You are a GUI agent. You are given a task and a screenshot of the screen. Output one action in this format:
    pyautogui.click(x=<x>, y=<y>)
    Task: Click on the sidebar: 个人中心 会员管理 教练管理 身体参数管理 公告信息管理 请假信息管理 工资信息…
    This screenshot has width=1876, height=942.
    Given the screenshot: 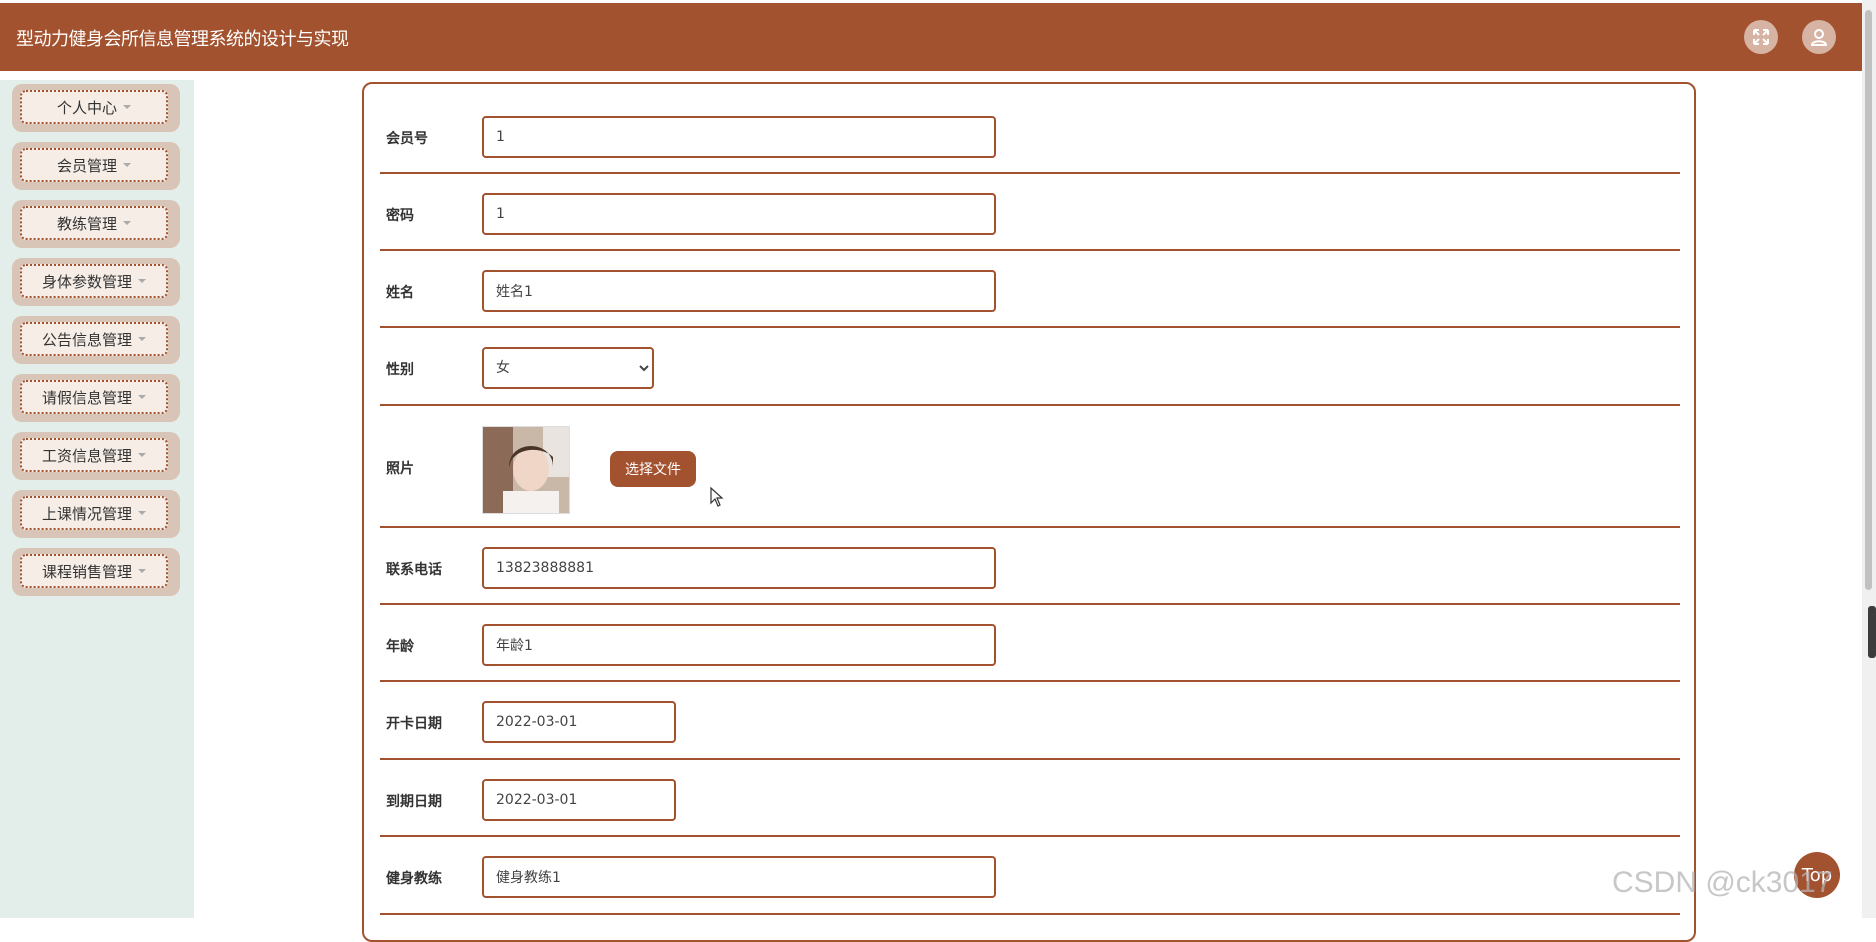 What is the action you would take?
    pyautogui.click(x=97, y=499)
    